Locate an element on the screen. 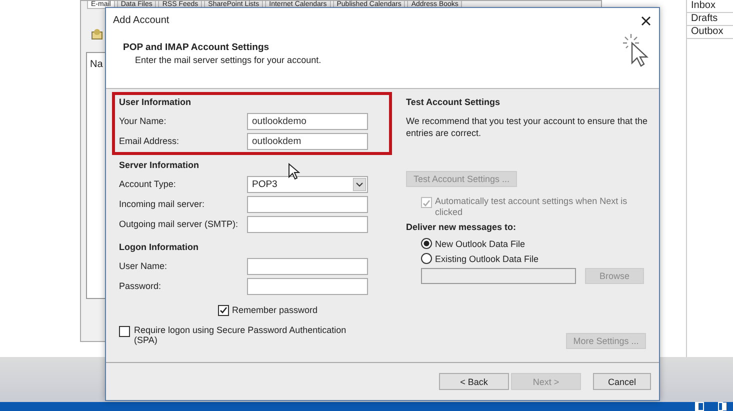 The width and height of the screenshot is (733, 411). mouse-pointer-icon is located at coordinates (294, 171).